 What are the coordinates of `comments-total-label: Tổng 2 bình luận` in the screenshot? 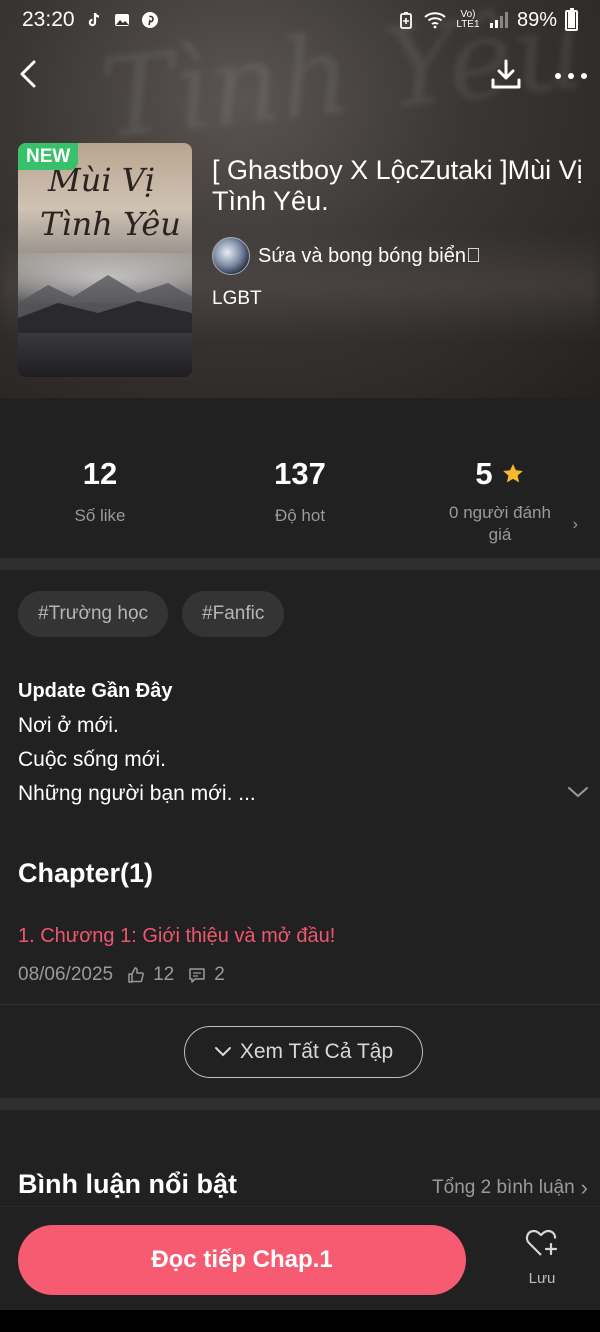 It's located at (503, 1187).